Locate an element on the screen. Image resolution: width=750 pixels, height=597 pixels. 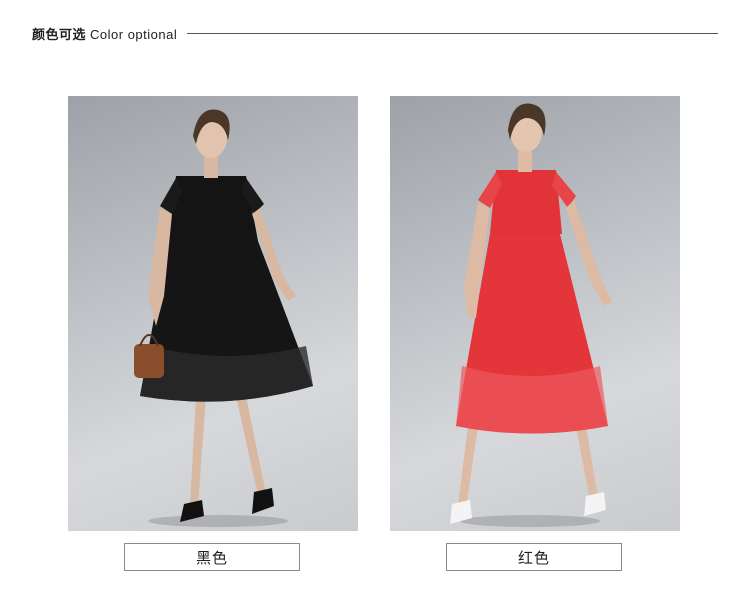
color-label-red: 红色 is located at coordinates (534, 557).